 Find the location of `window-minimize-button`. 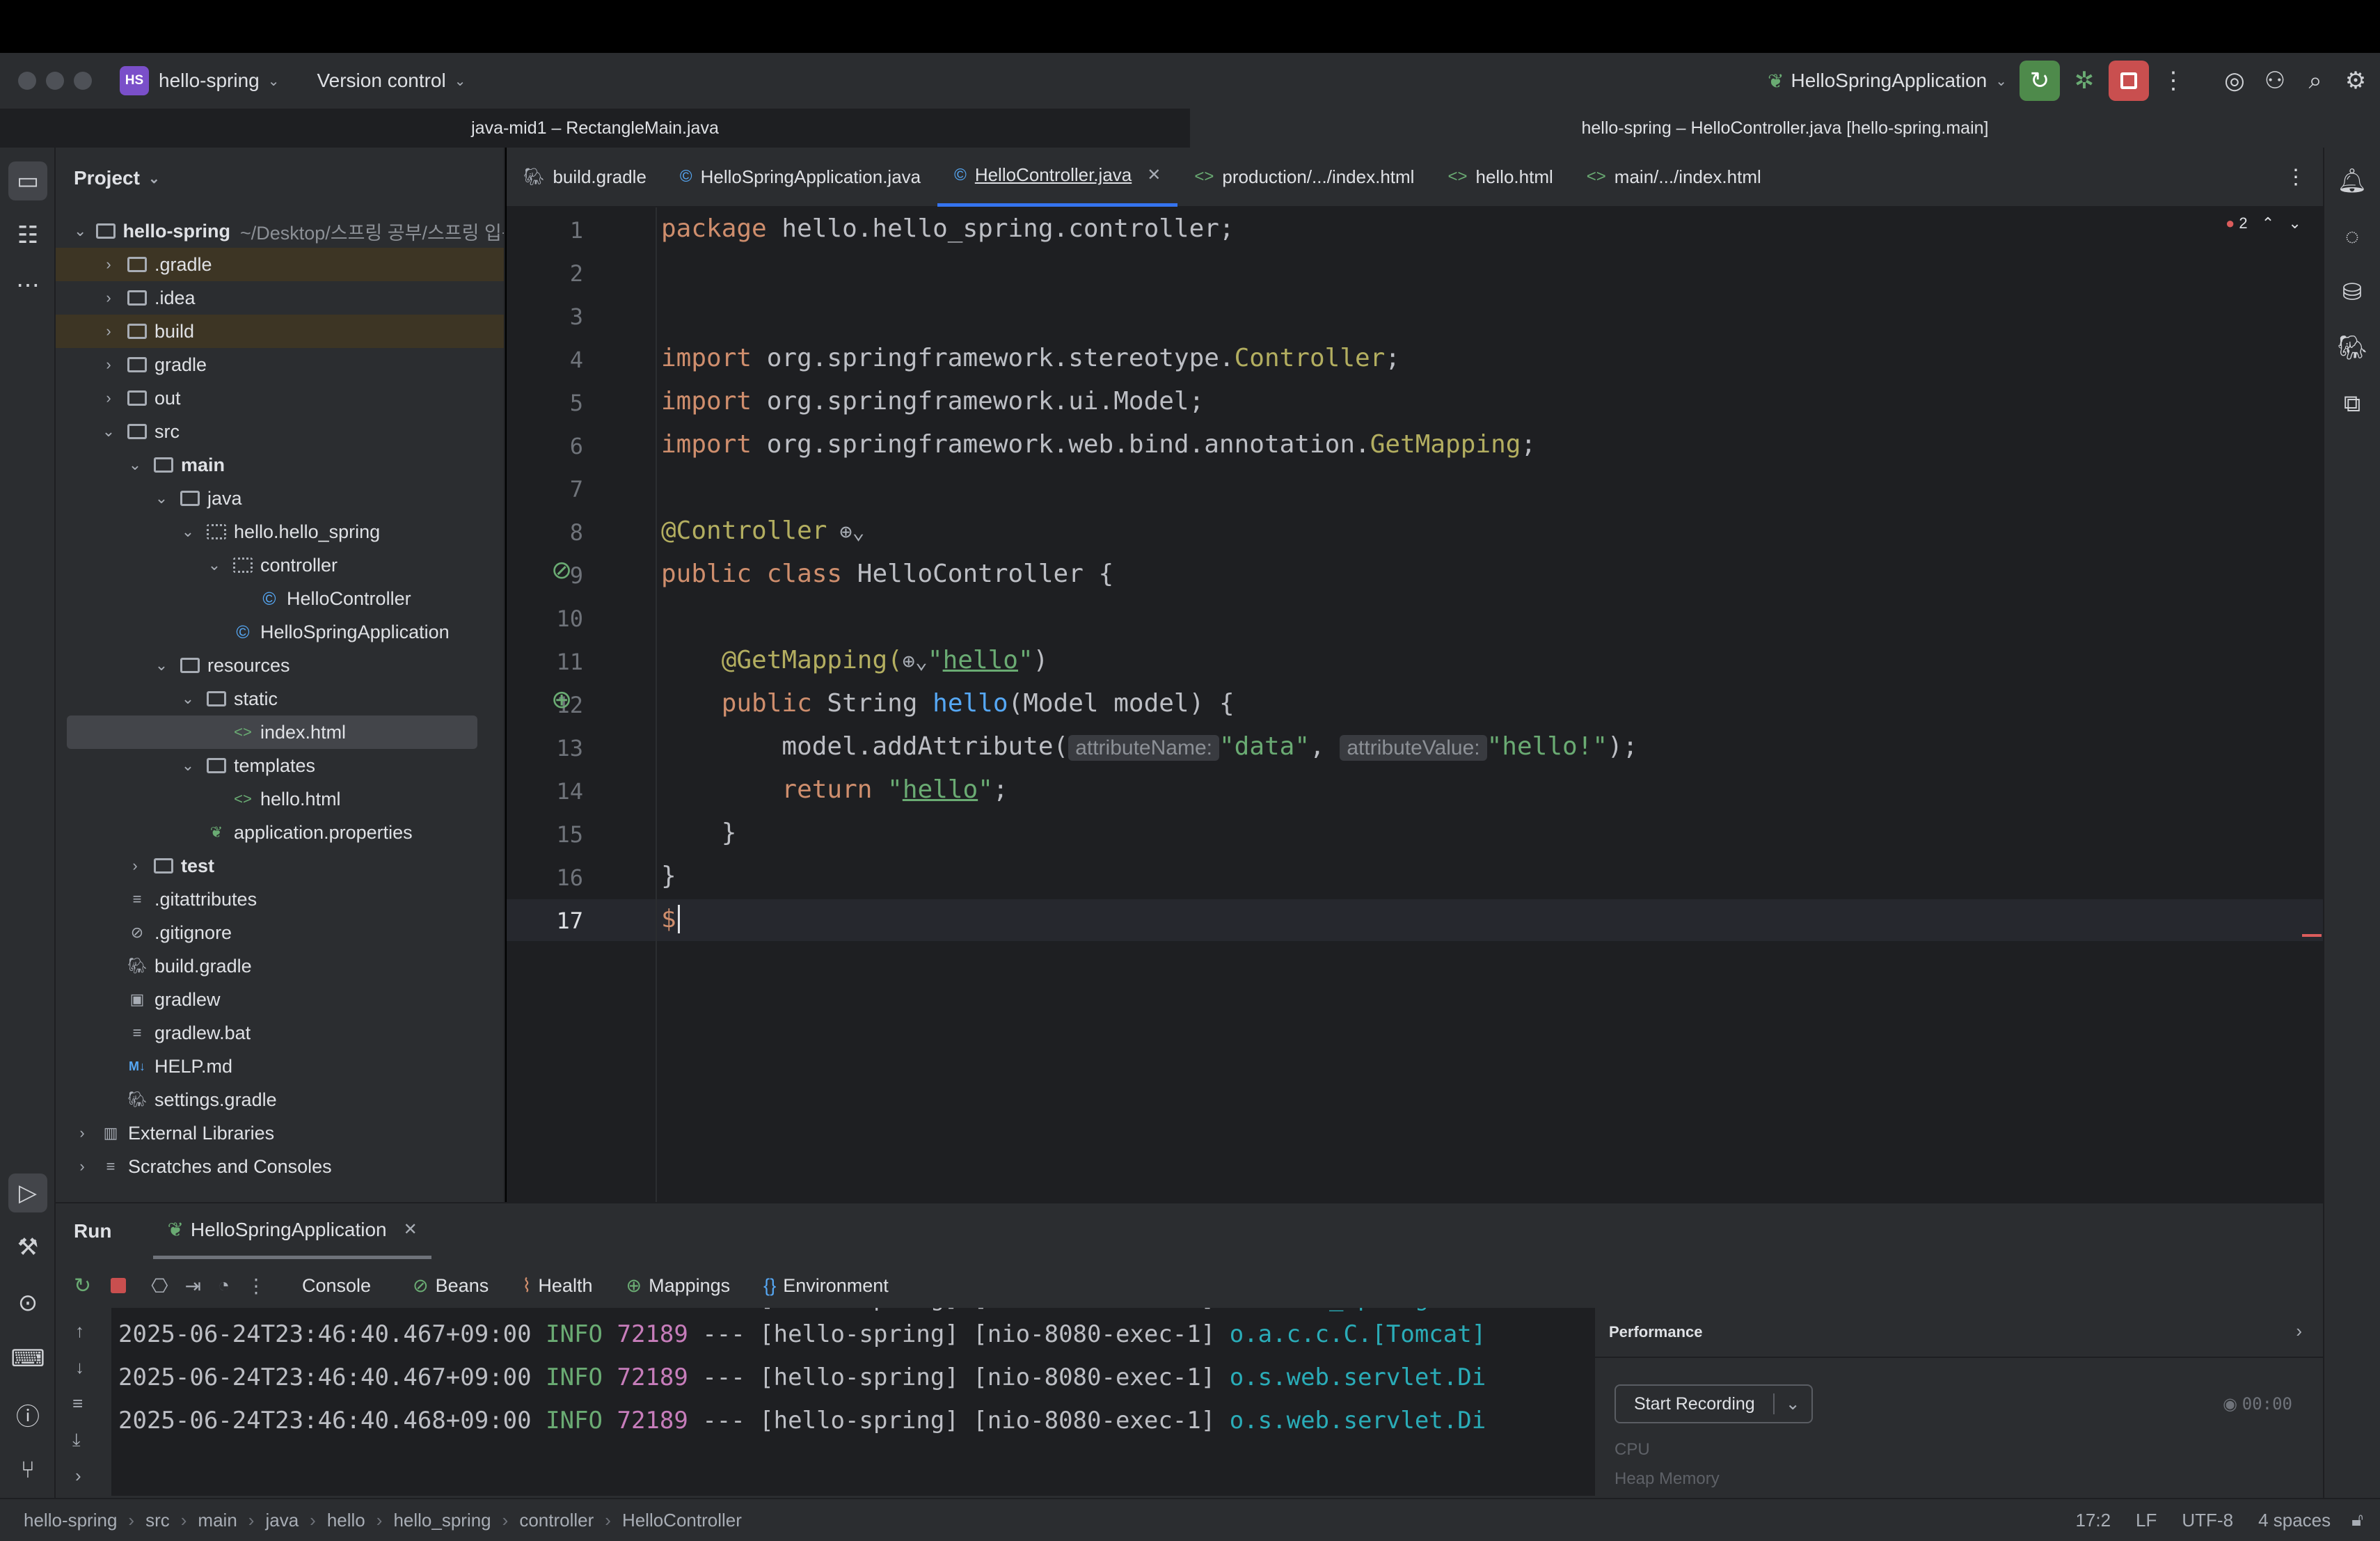

window-minimize-button is located at coordinates (55, 81).